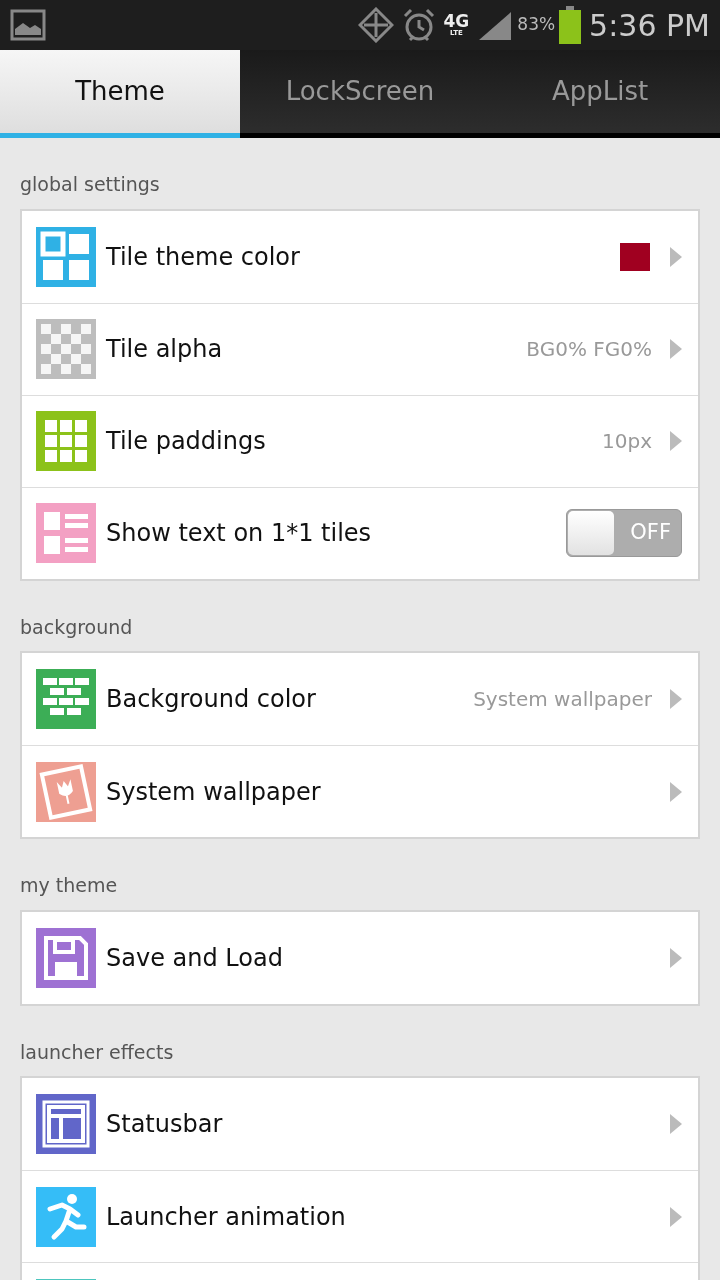  Describe the element at coordinates (203, 257) in the screenshot. I see `setting-label: Tile theme color` at that location.